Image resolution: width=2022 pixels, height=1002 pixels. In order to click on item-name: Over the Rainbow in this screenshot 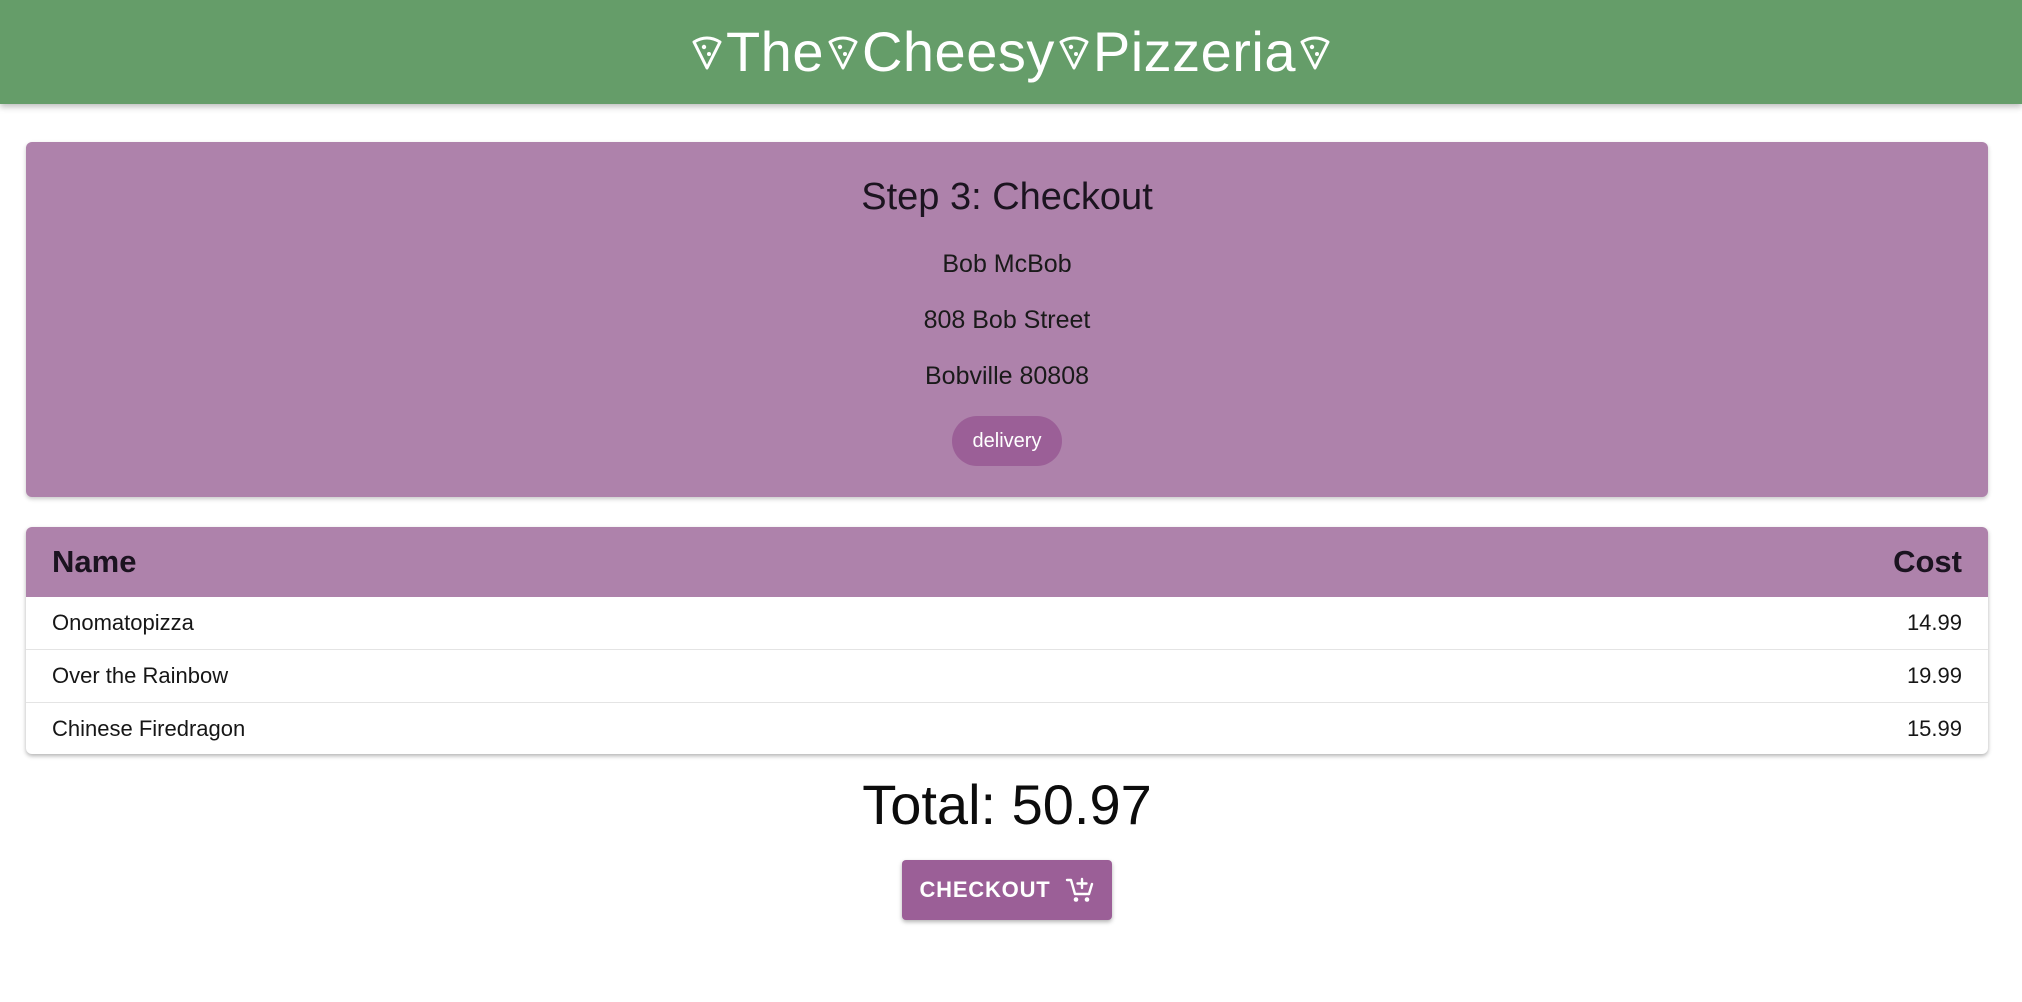, I will do `click(140, 675)`.